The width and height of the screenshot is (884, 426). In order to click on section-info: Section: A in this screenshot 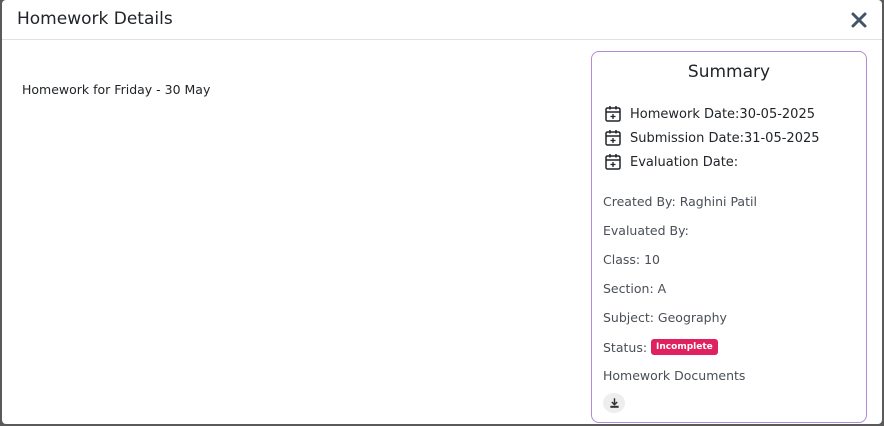, I will do `click(635, 288)`.